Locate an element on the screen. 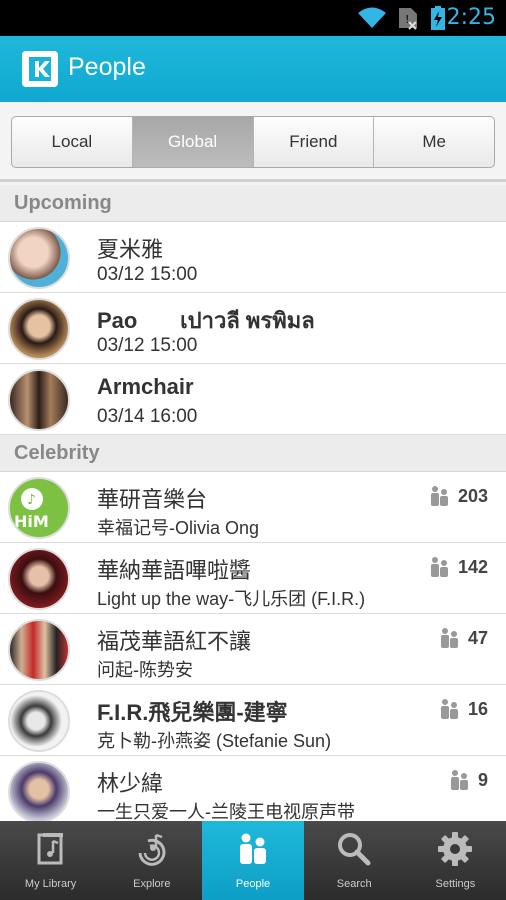 The width and height of the screenshot is (506, 900). artist-name: 林少緯 is located at coordinates (130, 783).